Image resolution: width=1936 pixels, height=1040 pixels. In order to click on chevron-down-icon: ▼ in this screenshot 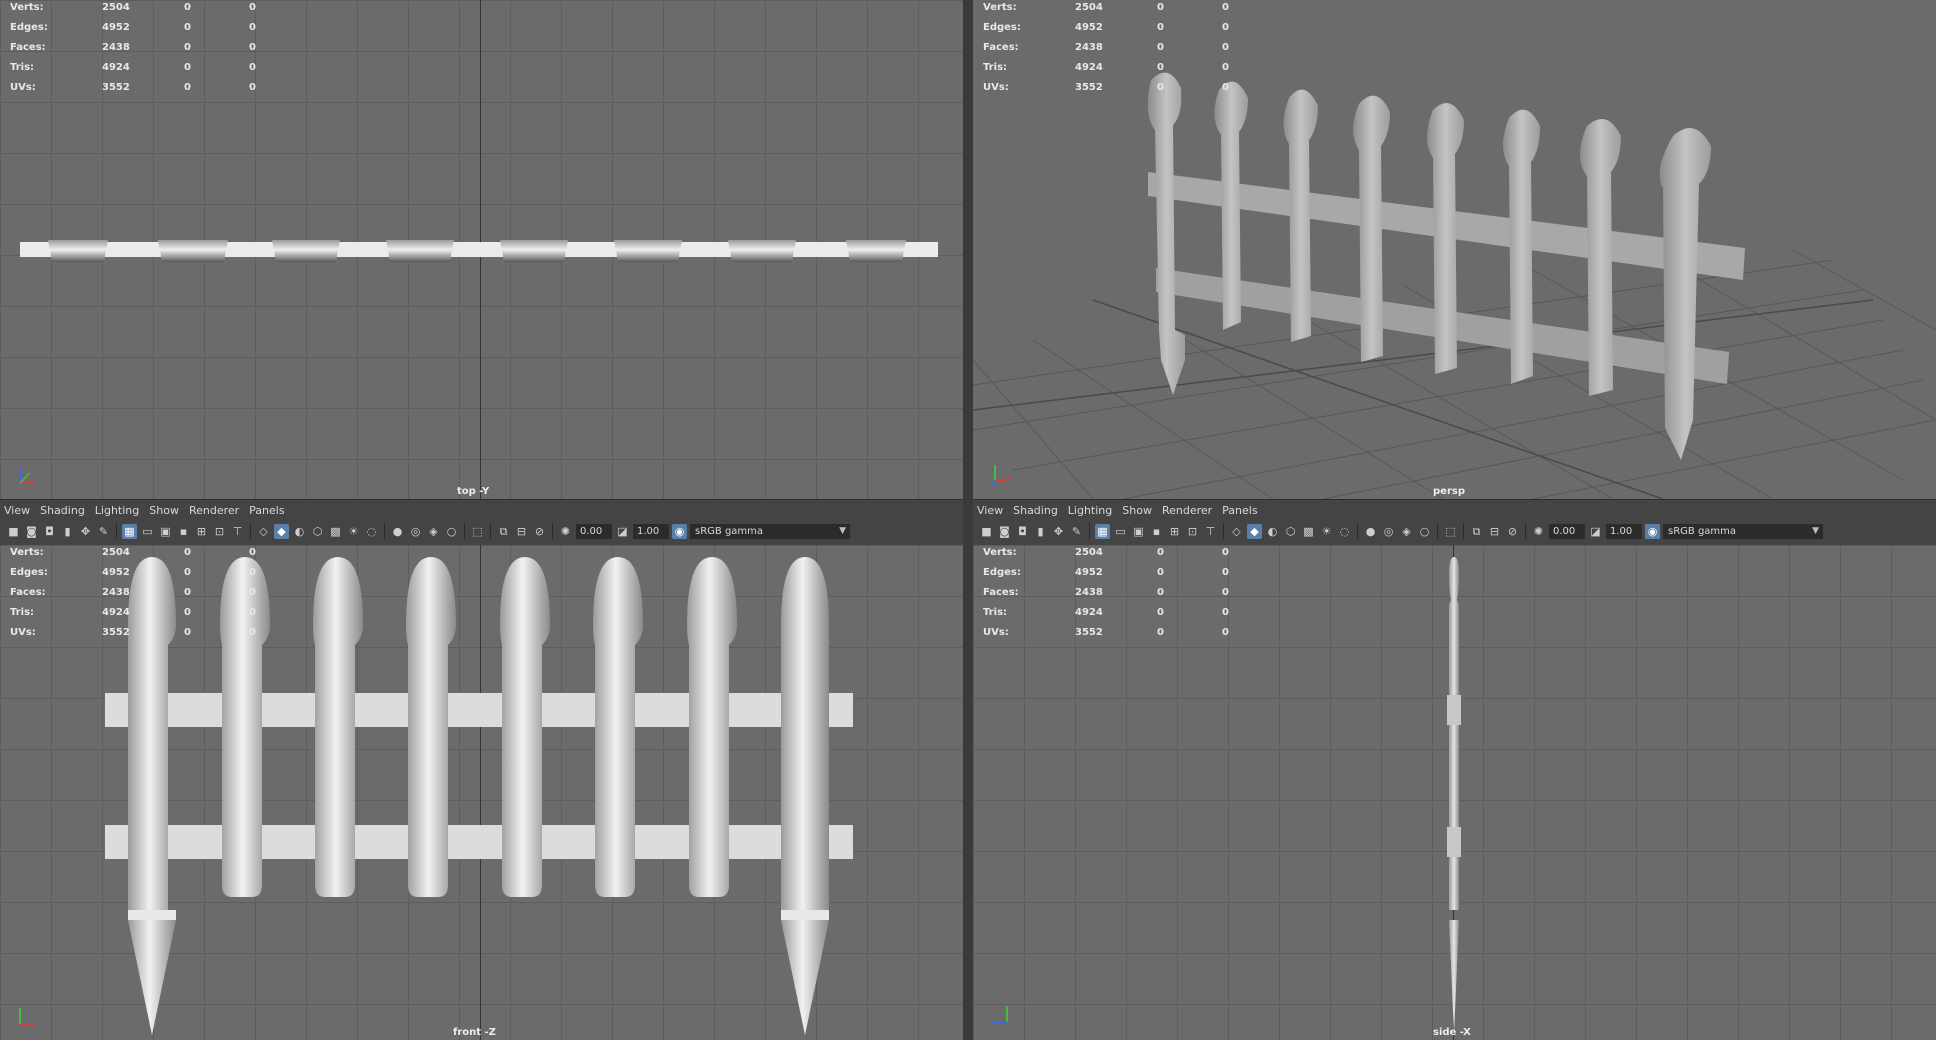, I will do `click(1815, 530)`.